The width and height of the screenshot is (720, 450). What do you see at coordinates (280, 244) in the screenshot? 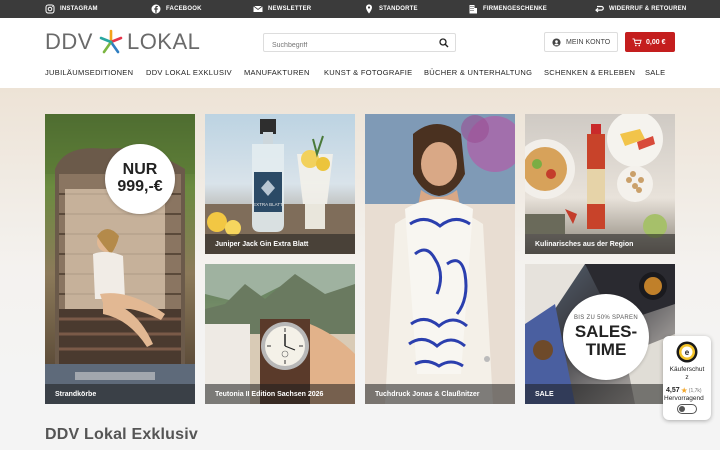
I see `tile-caption: Juniper Jack Gin Extra Blatt` at bounding box center [280, 244].